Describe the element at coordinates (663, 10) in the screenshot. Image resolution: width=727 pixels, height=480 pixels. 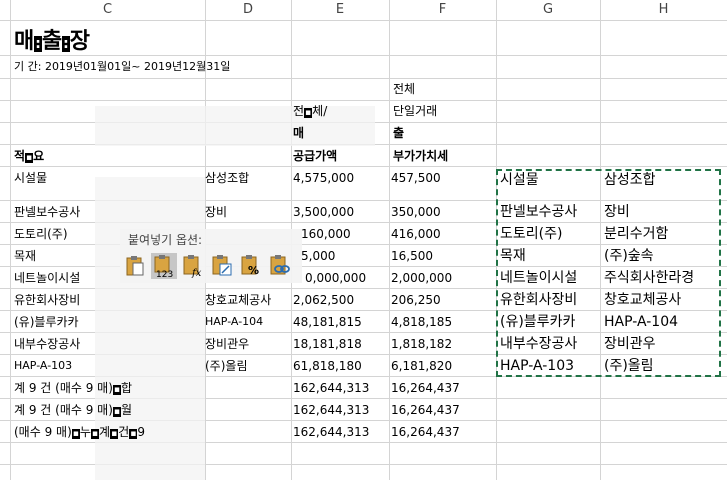
I see `column-header-h: H` at that location.